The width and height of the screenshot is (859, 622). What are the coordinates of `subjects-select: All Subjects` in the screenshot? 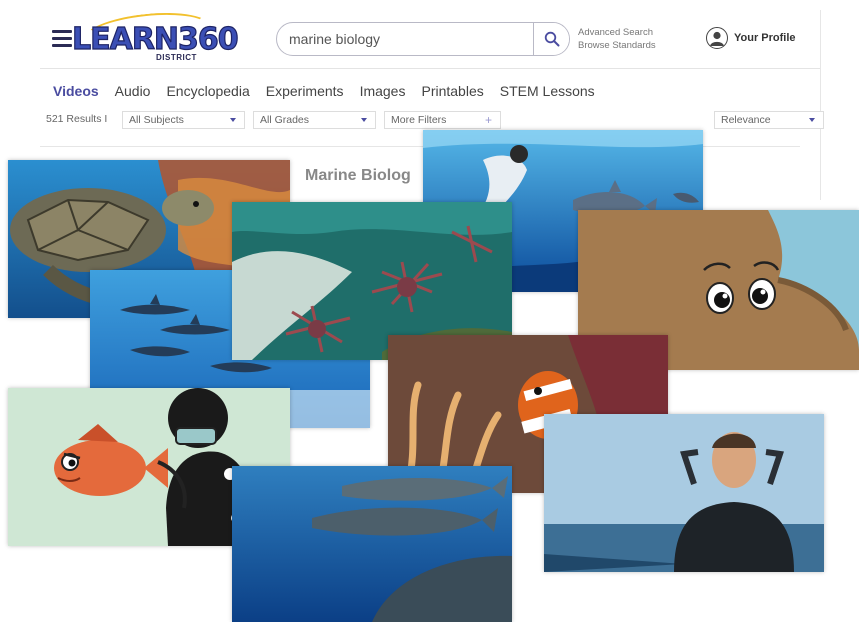 It's located at (183, 120).